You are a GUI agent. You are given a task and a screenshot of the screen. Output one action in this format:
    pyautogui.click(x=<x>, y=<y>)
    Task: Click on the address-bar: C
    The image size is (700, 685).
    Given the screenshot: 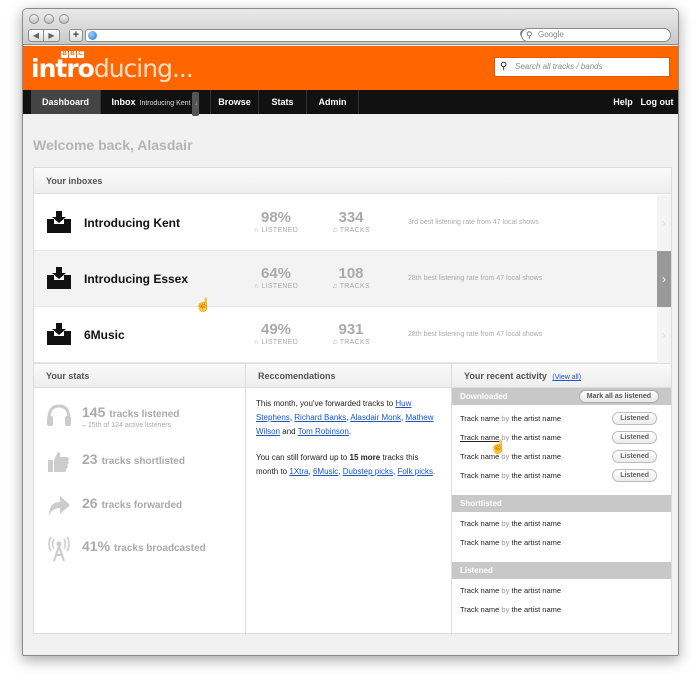 What is the action you would take?
    pyautogui.click(x=308, y=35)
    